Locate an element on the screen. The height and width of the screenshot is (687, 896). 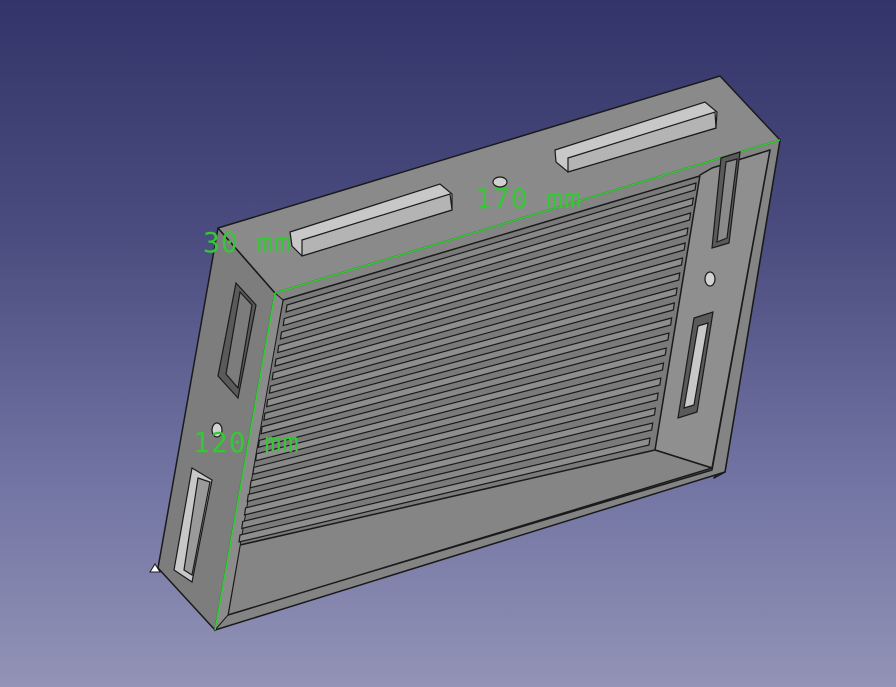
dimension-depth-label: 30 mm is located at coordinates (247, 242).